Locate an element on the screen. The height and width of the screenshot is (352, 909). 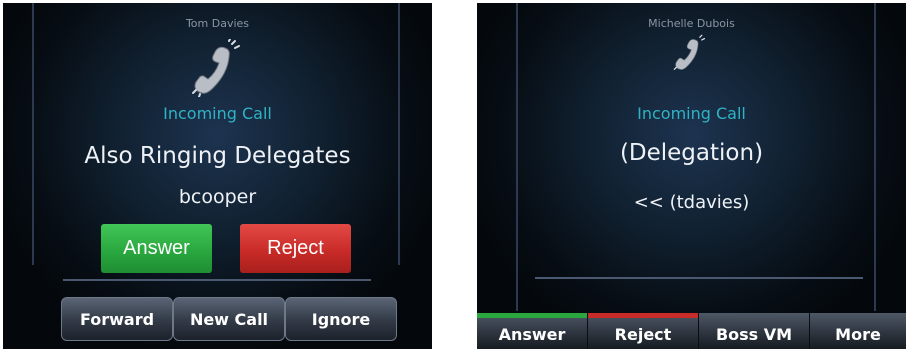
more-softkey: More is located at coordinates (858, 331).